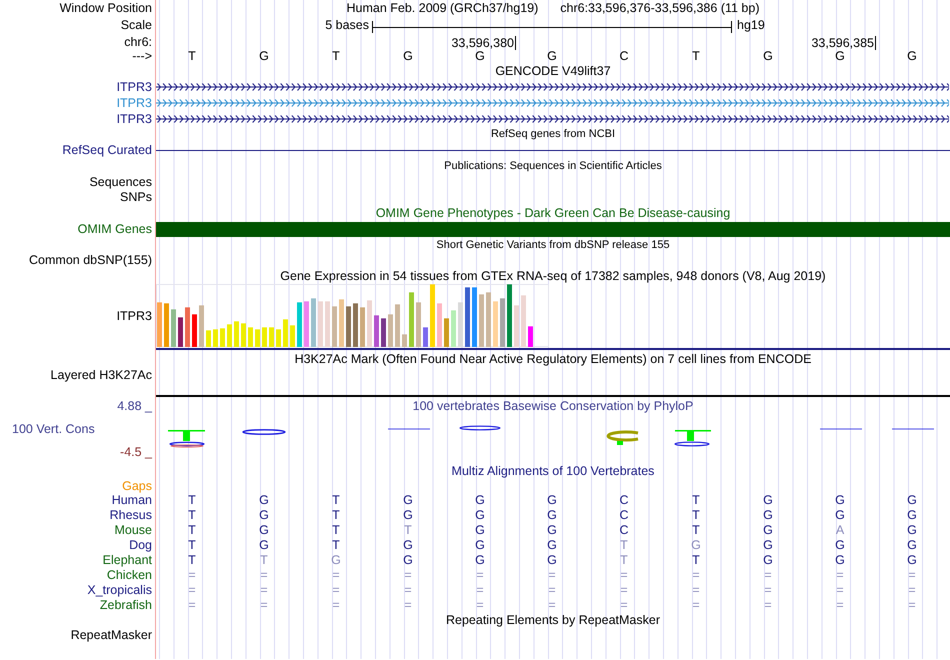  What do you see at coordinates (132, 500) in the screenshot?
I see `species-label: Human` at bounding box center [132, 500].